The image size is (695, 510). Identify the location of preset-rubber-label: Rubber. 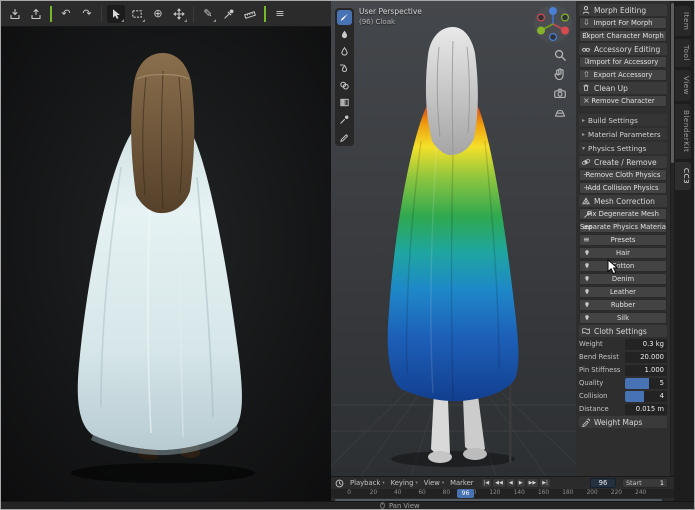
(623, 305).